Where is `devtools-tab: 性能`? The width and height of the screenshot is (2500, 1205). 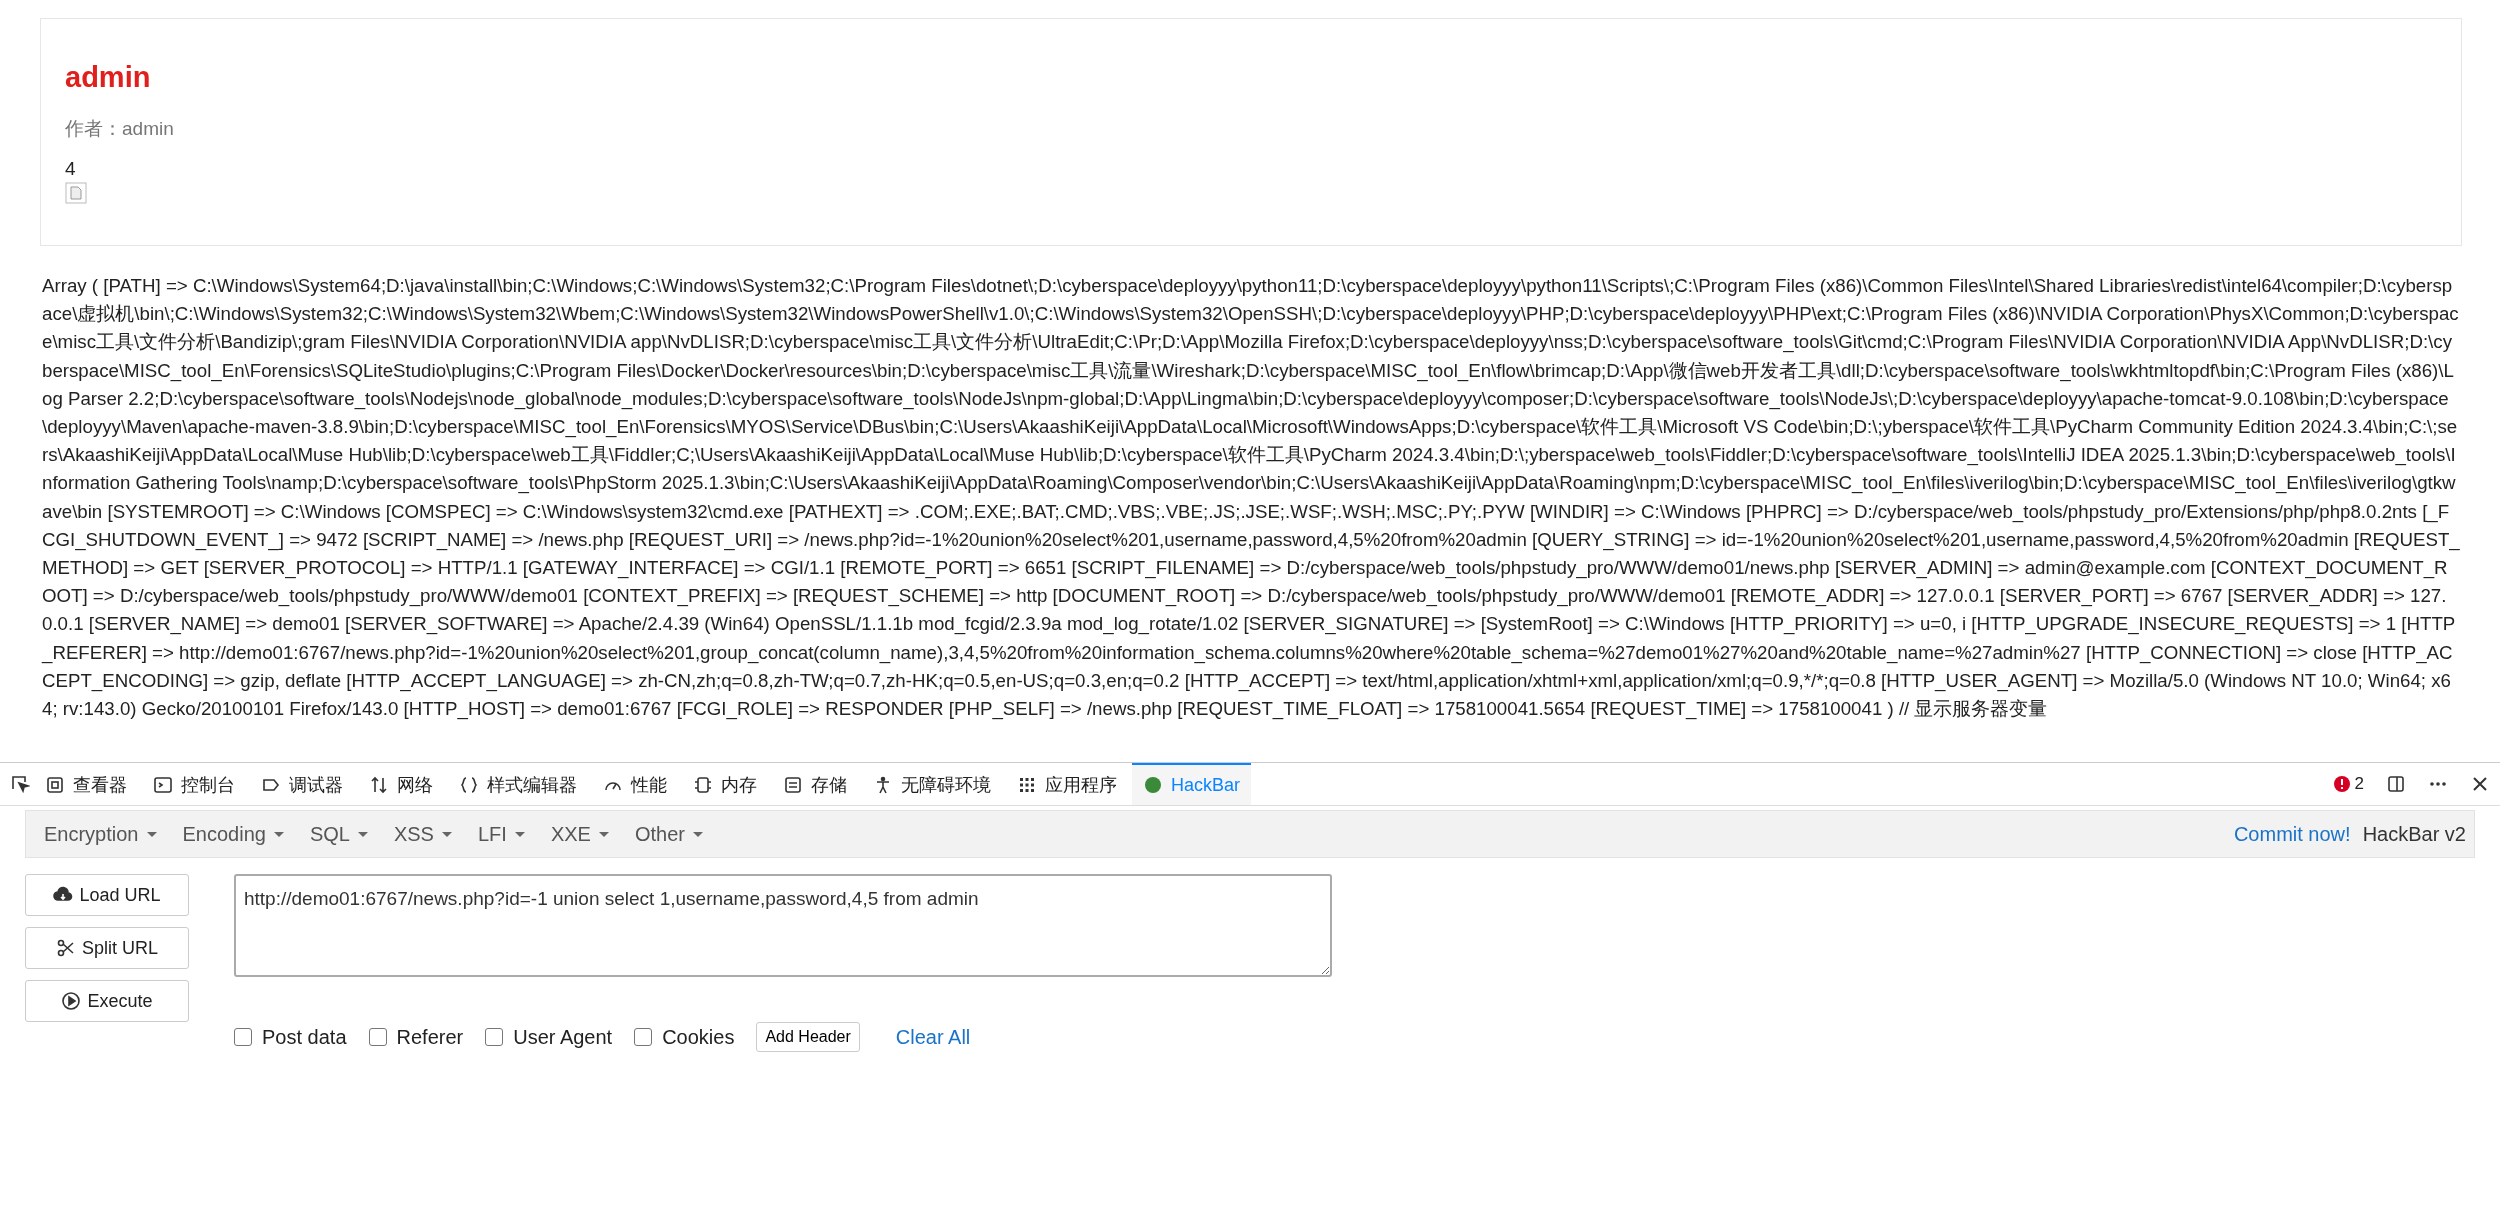
devtools-tab: 性能 is located at coordinates (635, 784).